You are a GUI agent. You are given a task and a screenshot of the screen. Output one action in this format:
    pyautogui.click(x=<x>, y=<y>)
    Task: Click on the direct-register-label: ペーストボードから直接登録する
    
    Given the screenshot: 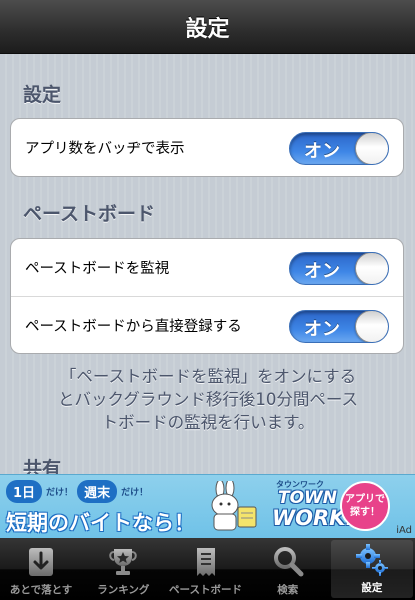 What is the action you would take?
    pyautogui.click(x=133, y=326)
    